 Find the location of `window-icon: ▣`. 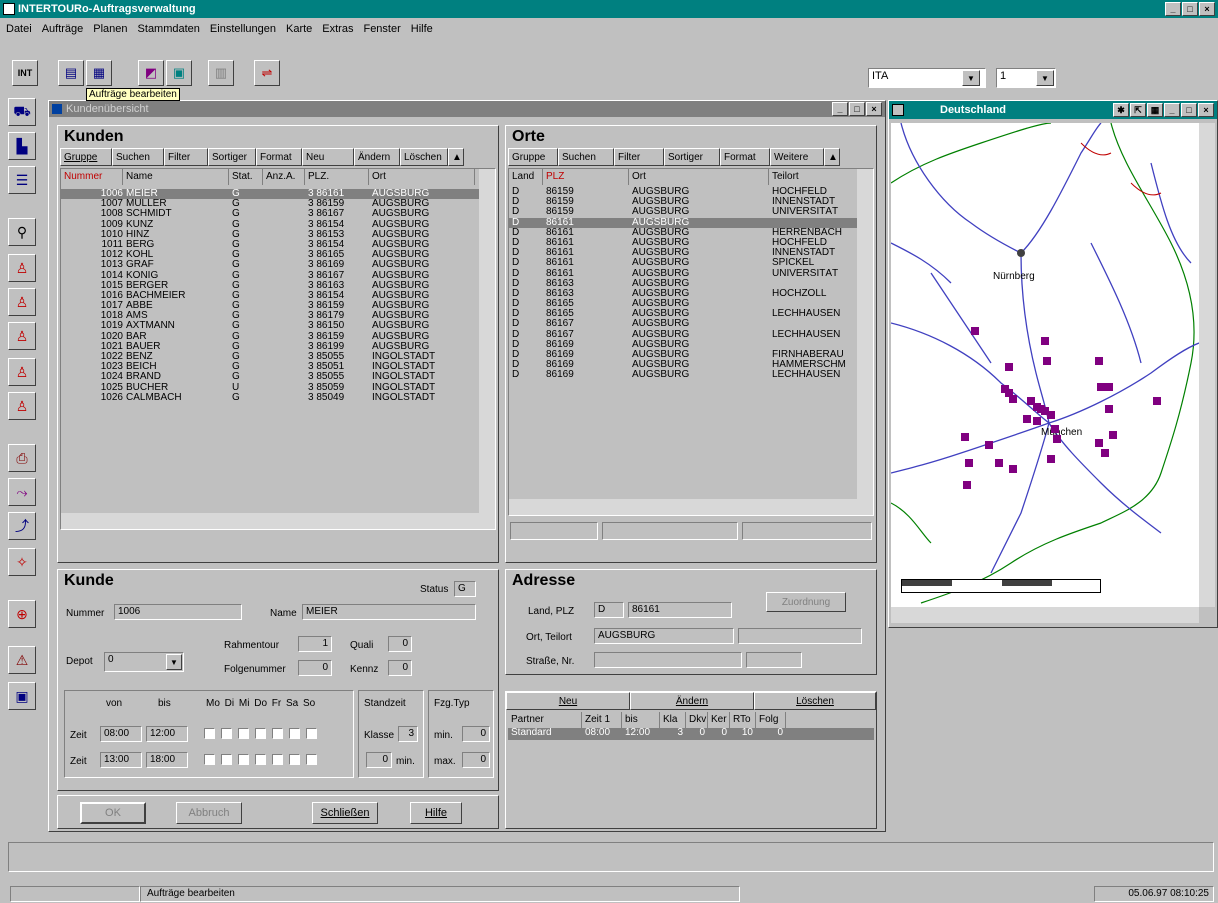

window-icon: ▣ is located at coordinates (22, 696).